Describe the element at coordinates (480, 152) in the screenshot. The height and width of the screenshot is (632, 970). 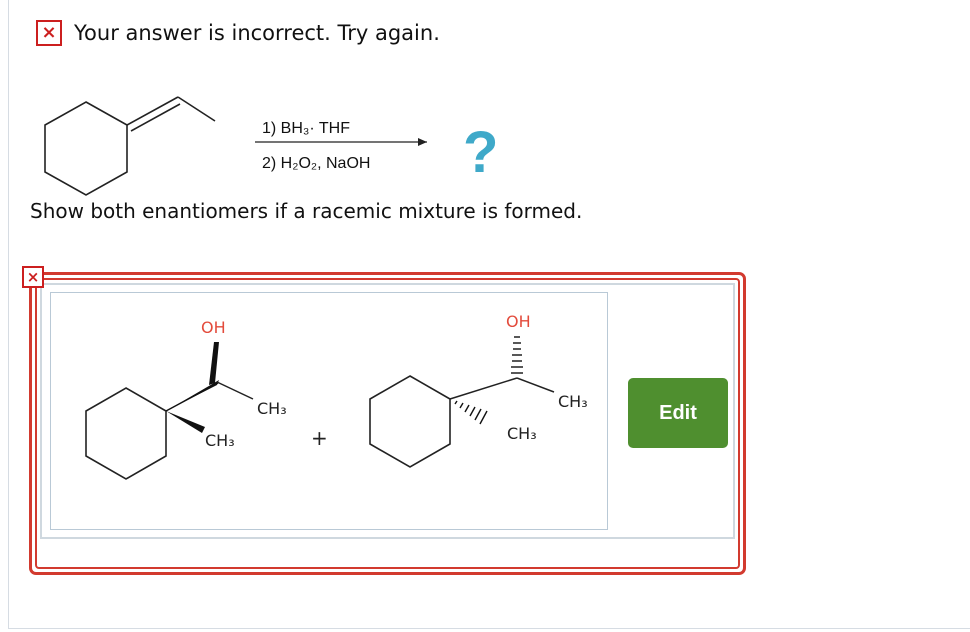
I see `question-mark-icon: ?` at that location.